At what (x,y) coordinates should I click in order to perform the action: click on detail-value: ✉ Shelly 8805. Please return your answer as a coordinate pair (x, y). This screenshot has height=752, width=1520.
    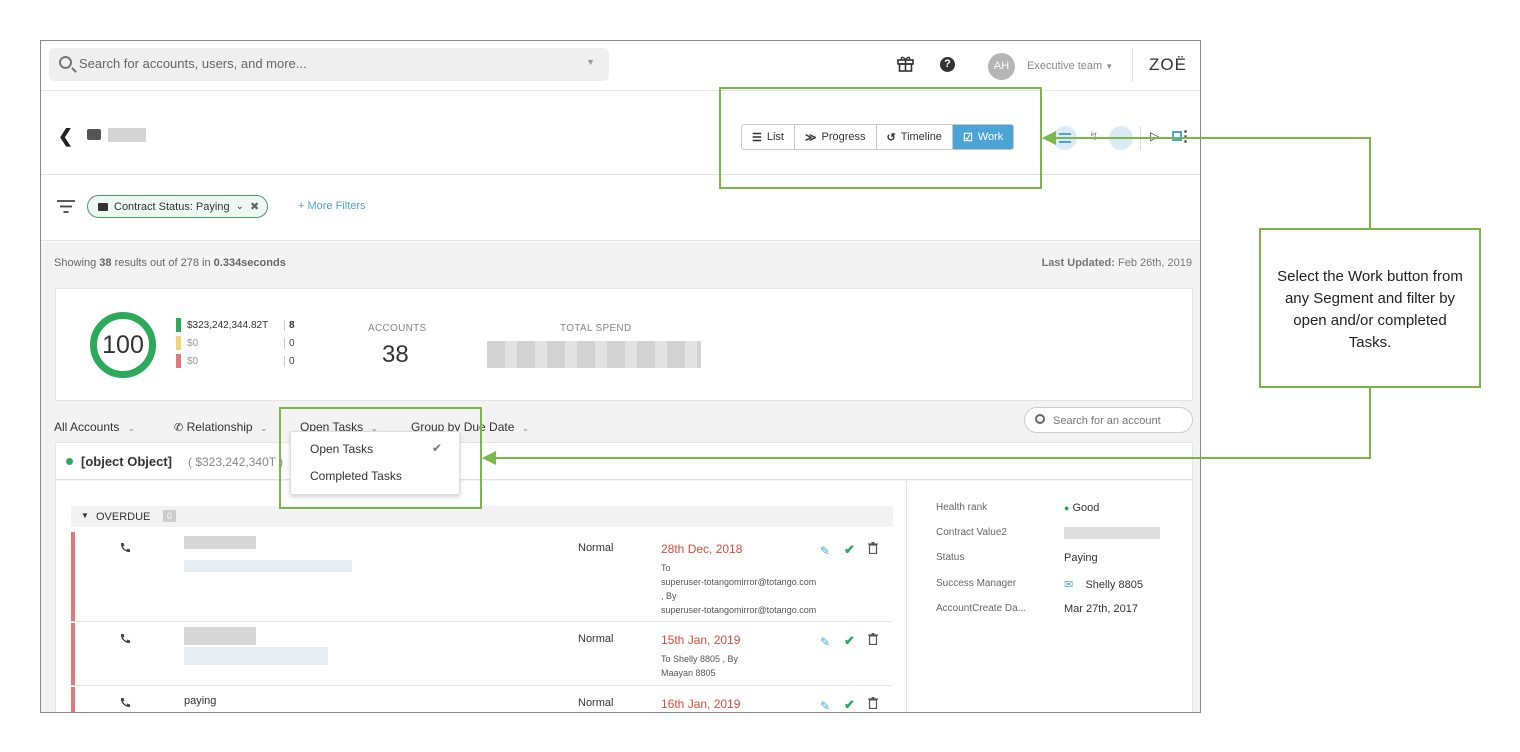
    Looking at the image, I should click on (1103, 584).